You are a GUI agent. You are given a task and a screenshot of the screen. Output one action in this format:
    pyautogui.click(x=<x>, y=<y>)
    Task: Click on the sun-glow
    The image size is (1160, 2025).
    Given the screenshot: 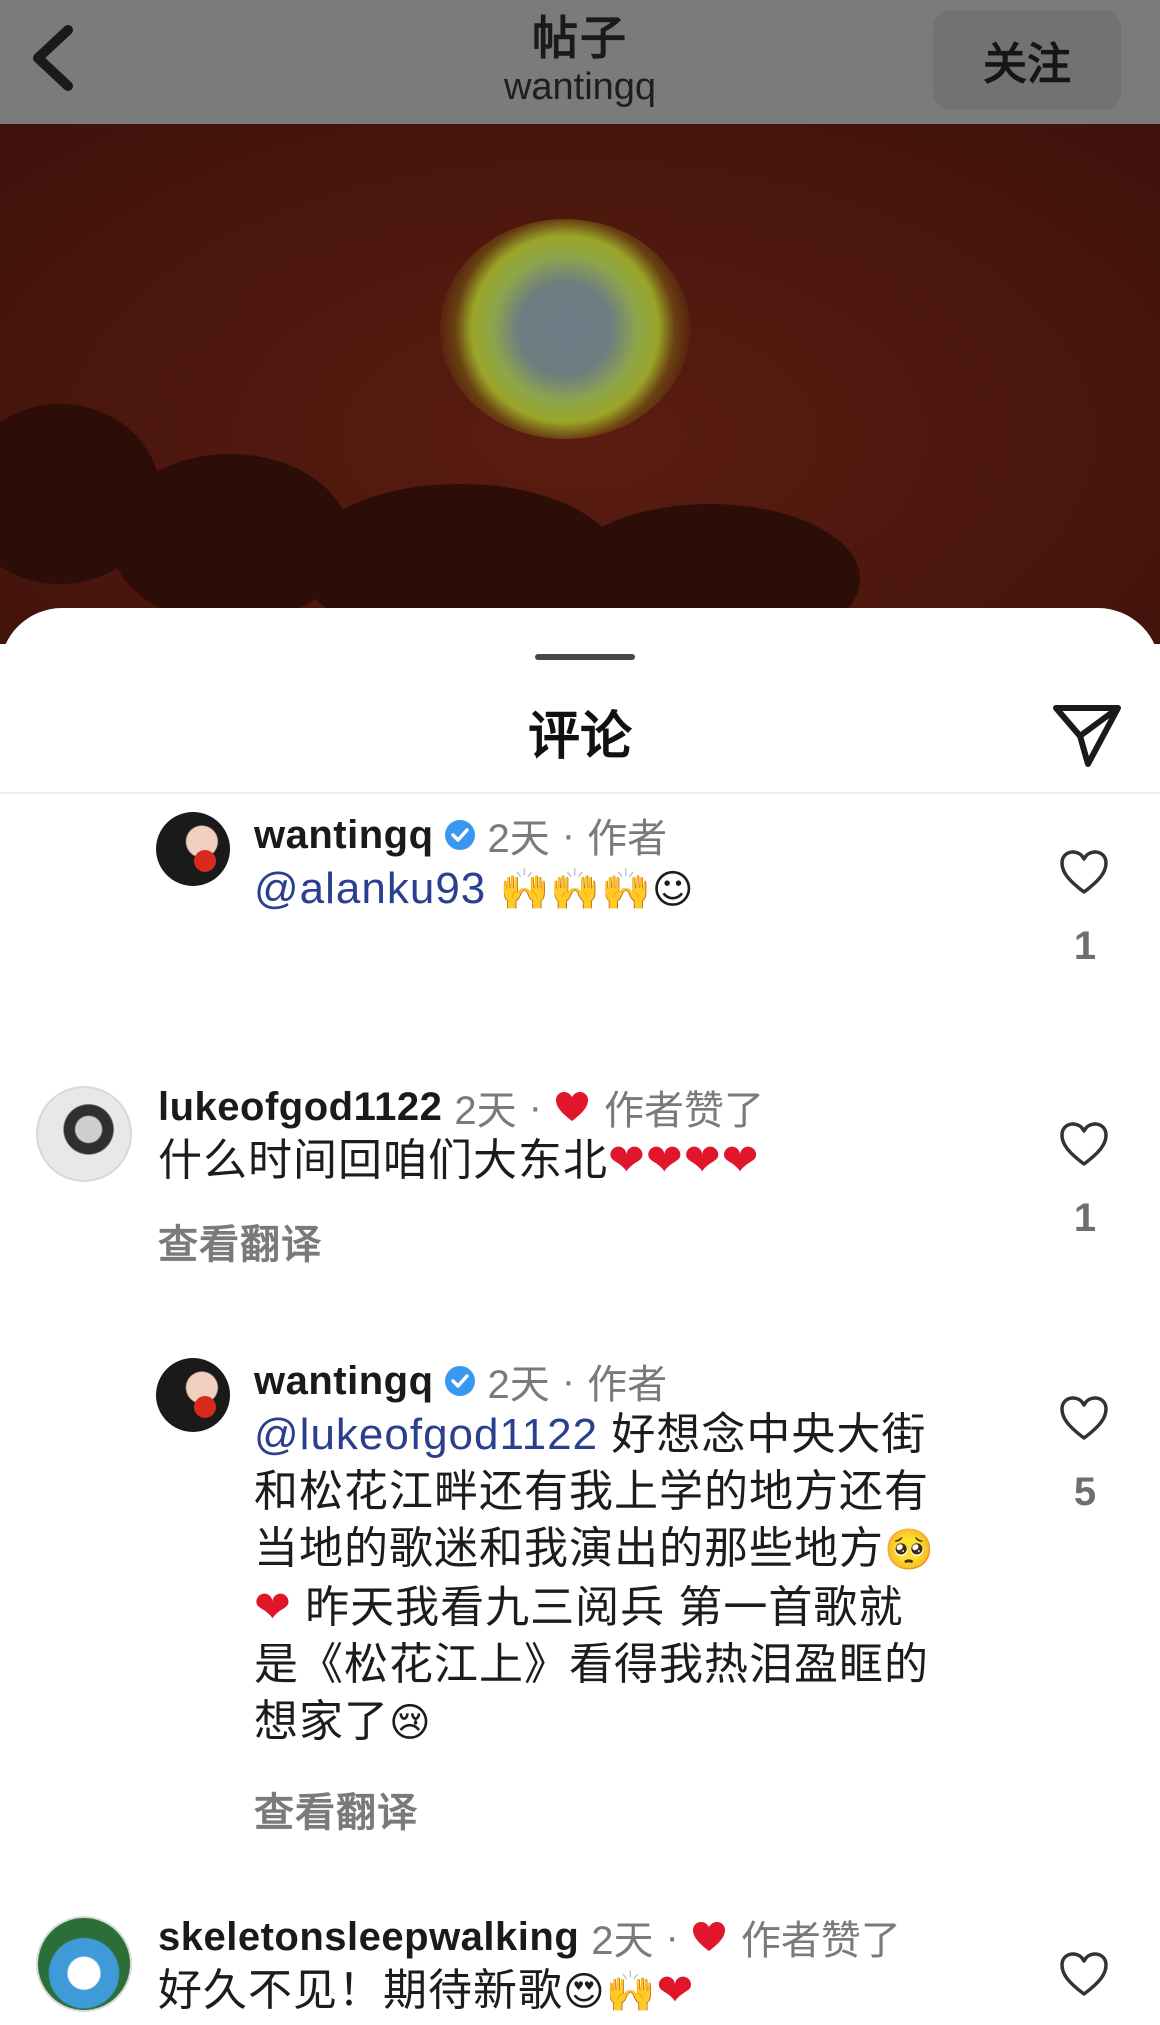 What is the action you would take?
    pyautogui.click(x=565, y=329)
    